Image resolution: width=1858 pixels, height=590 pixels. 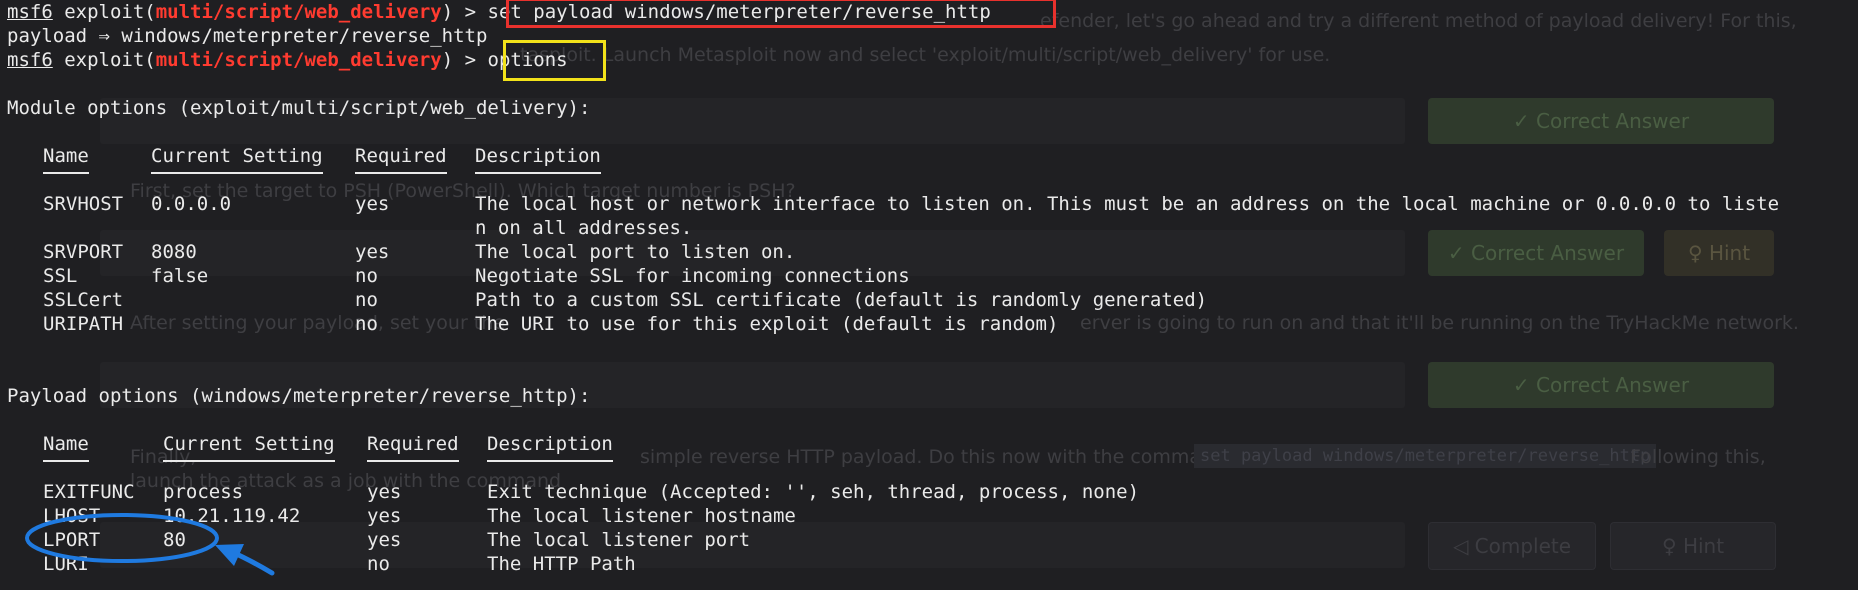 What do you see at coordinates (122, 538) in the screenshot?
I see `lport-circle-marker` at bounding box center [122, 538].